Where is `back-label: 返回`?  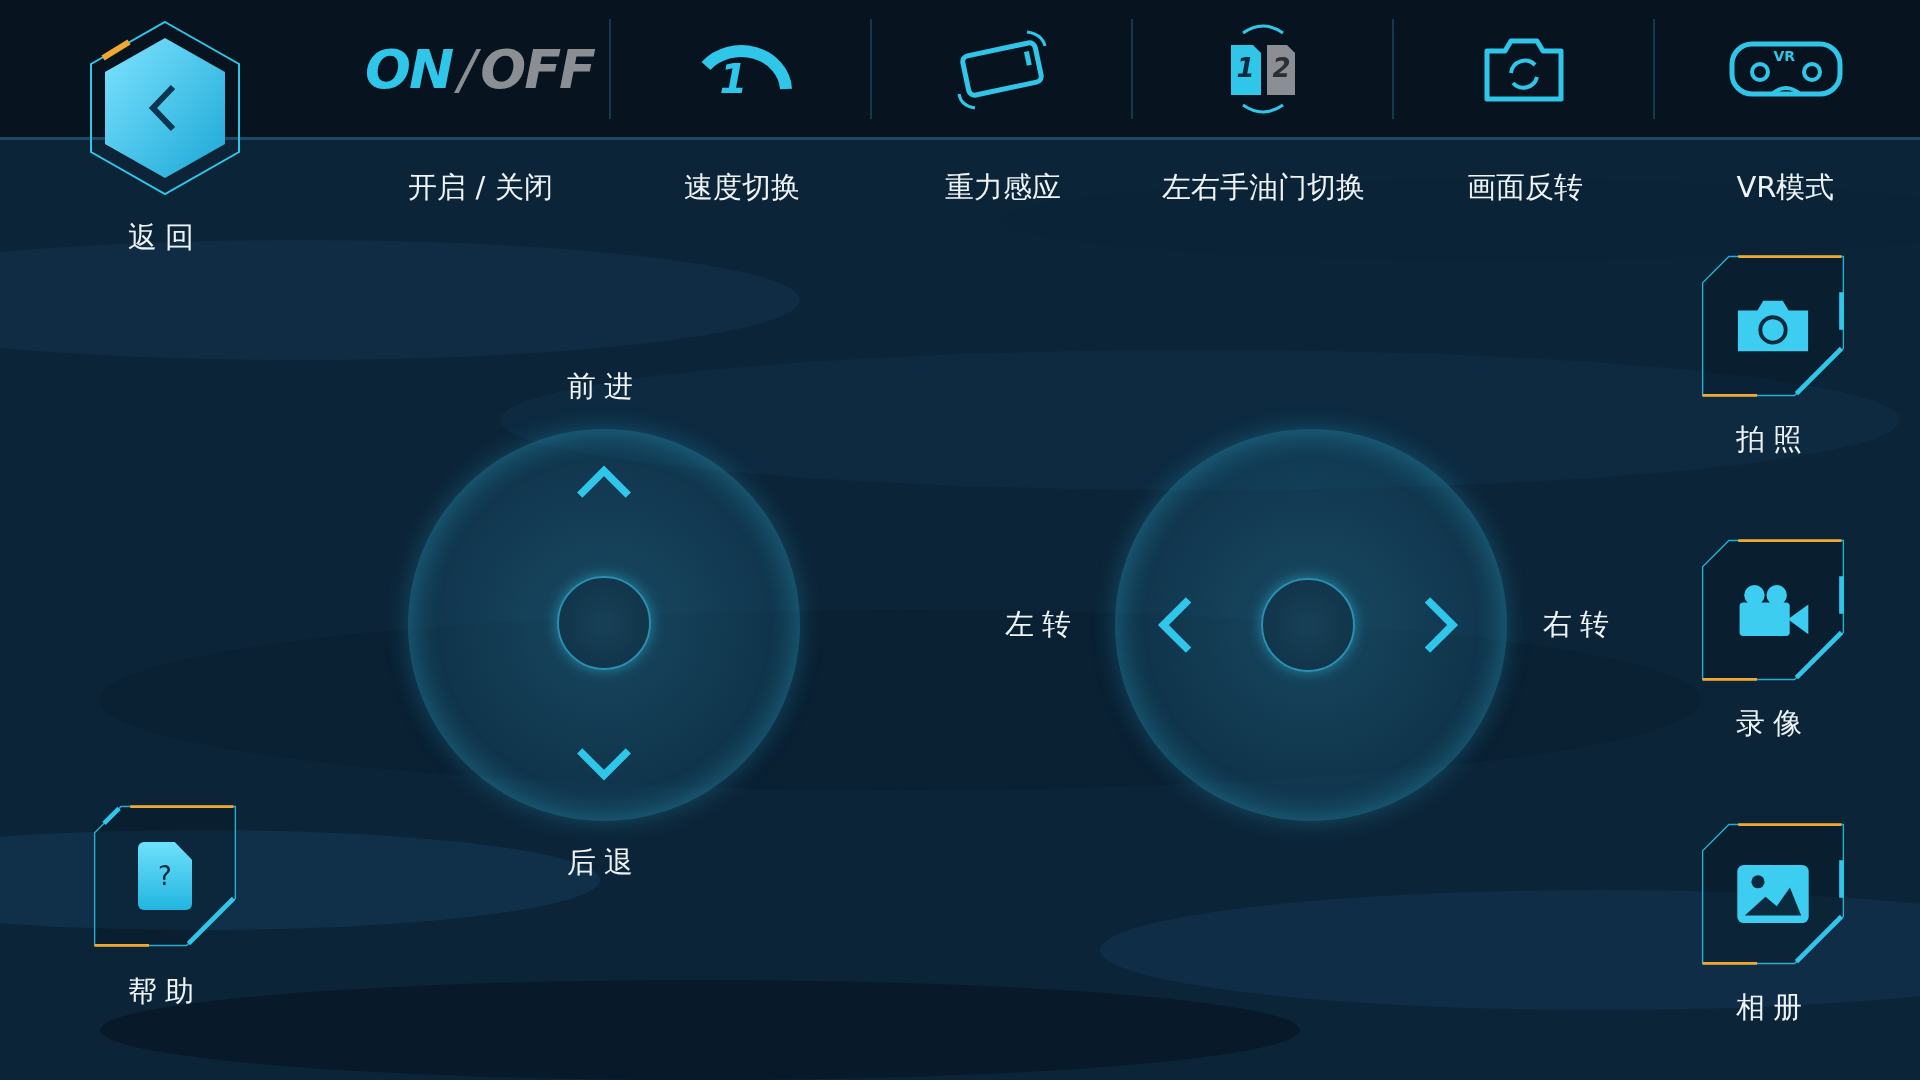 back-label: 返回 is located at coordinates (165, 237).